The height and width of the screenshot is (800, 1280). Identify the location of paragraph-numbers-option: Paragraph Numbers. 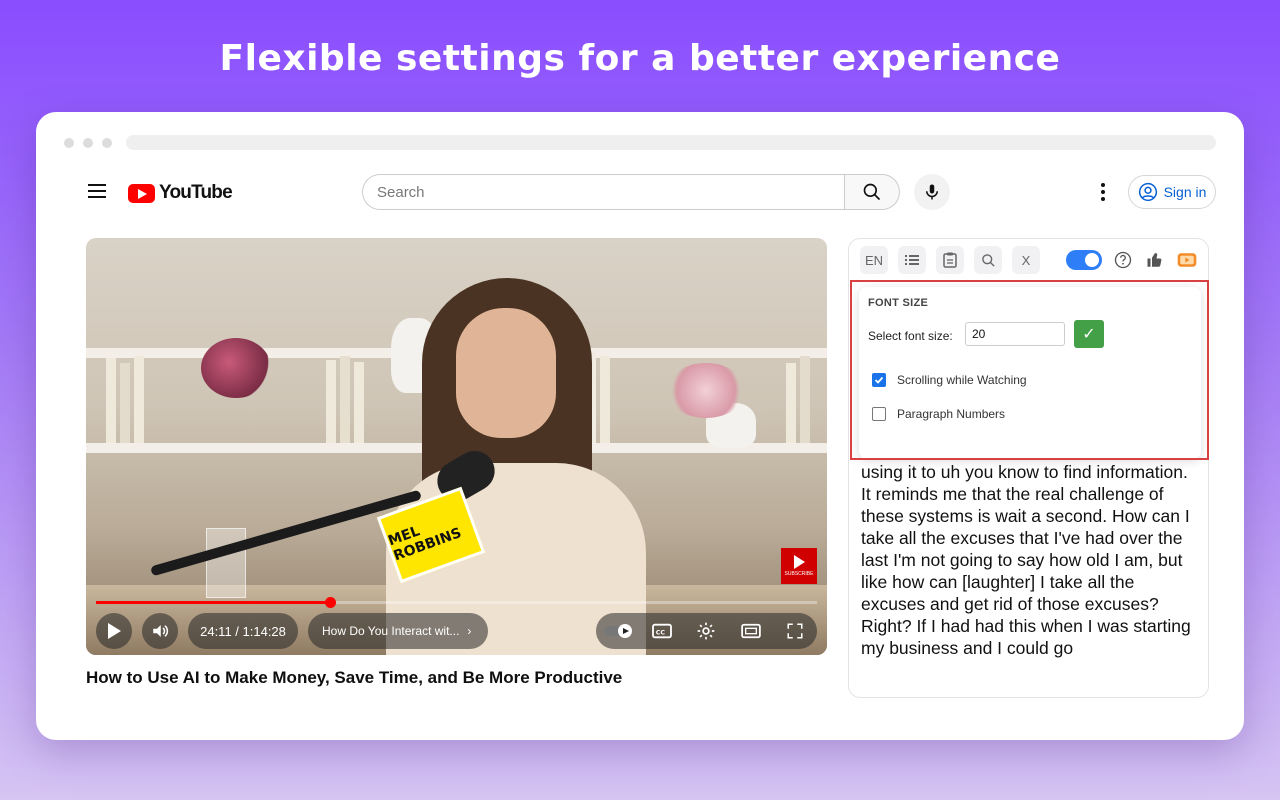
(938, 414).